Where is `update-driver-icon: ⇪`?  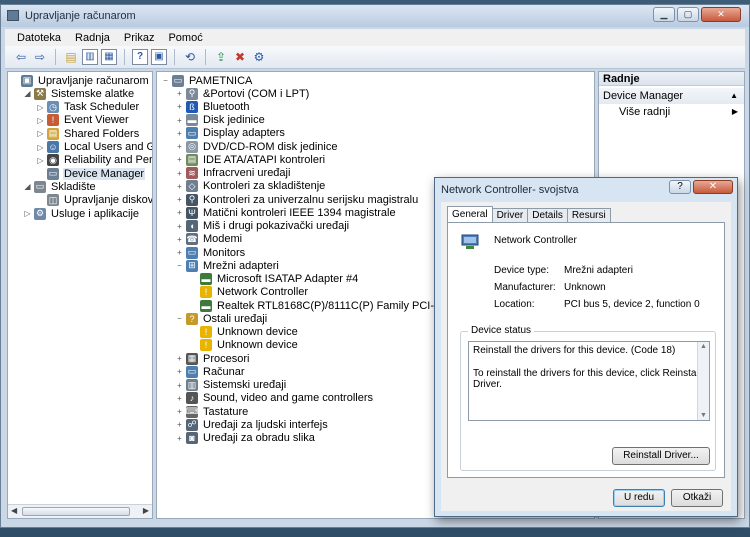
update-driver-icon: ⇪ is located at coordinates (221, 57).